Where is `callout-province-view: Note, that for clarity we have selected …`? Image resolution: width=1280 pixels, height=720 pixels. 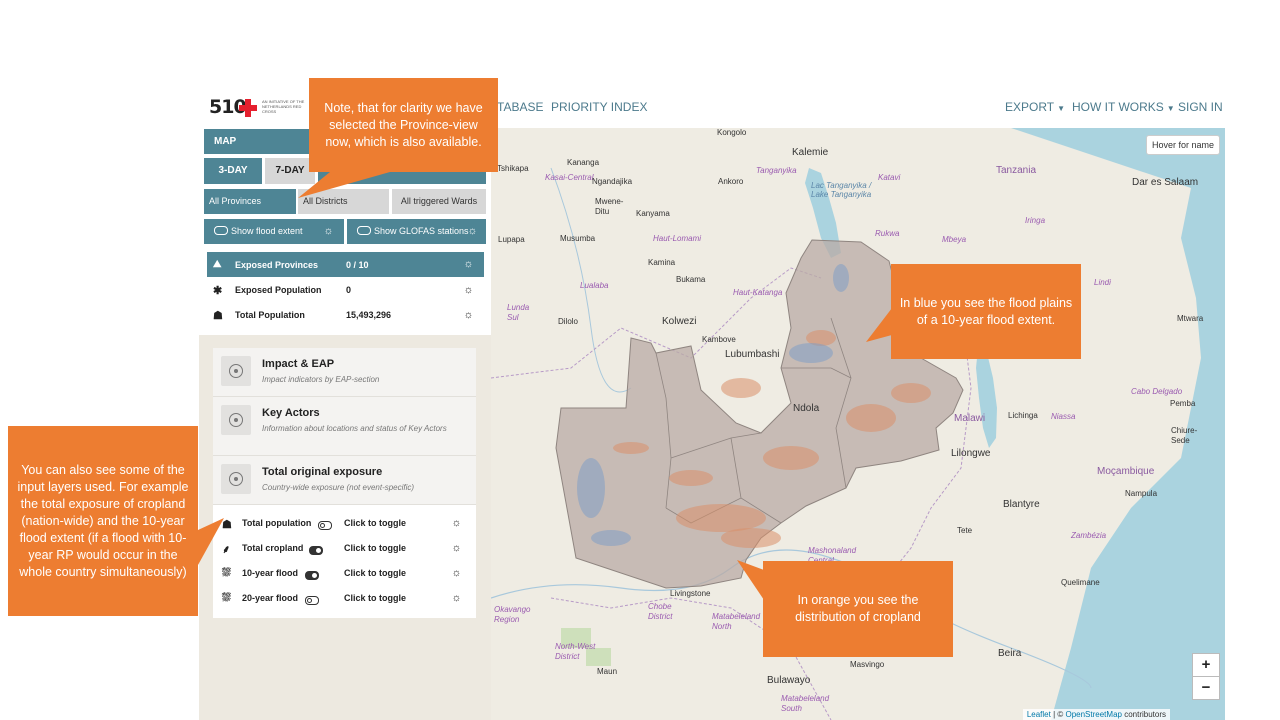 callout-province-view: Note, that for clarity we have selected … is located at coordinates (403, 125).